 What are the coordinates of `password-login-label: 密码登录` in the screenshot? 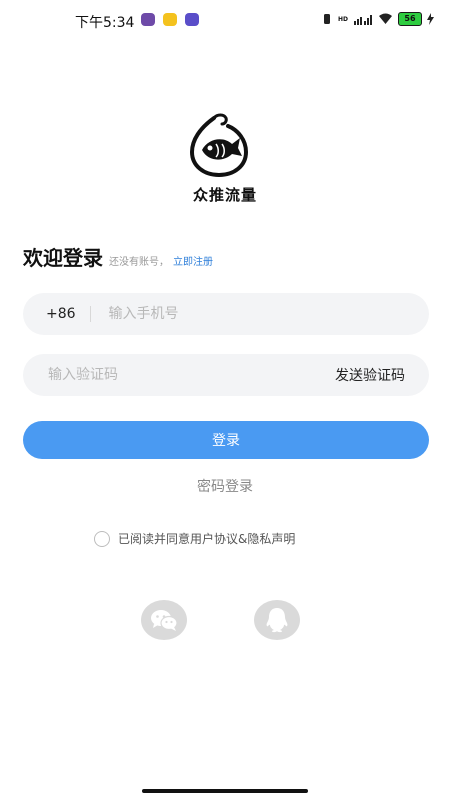 It's located at (225, 487).